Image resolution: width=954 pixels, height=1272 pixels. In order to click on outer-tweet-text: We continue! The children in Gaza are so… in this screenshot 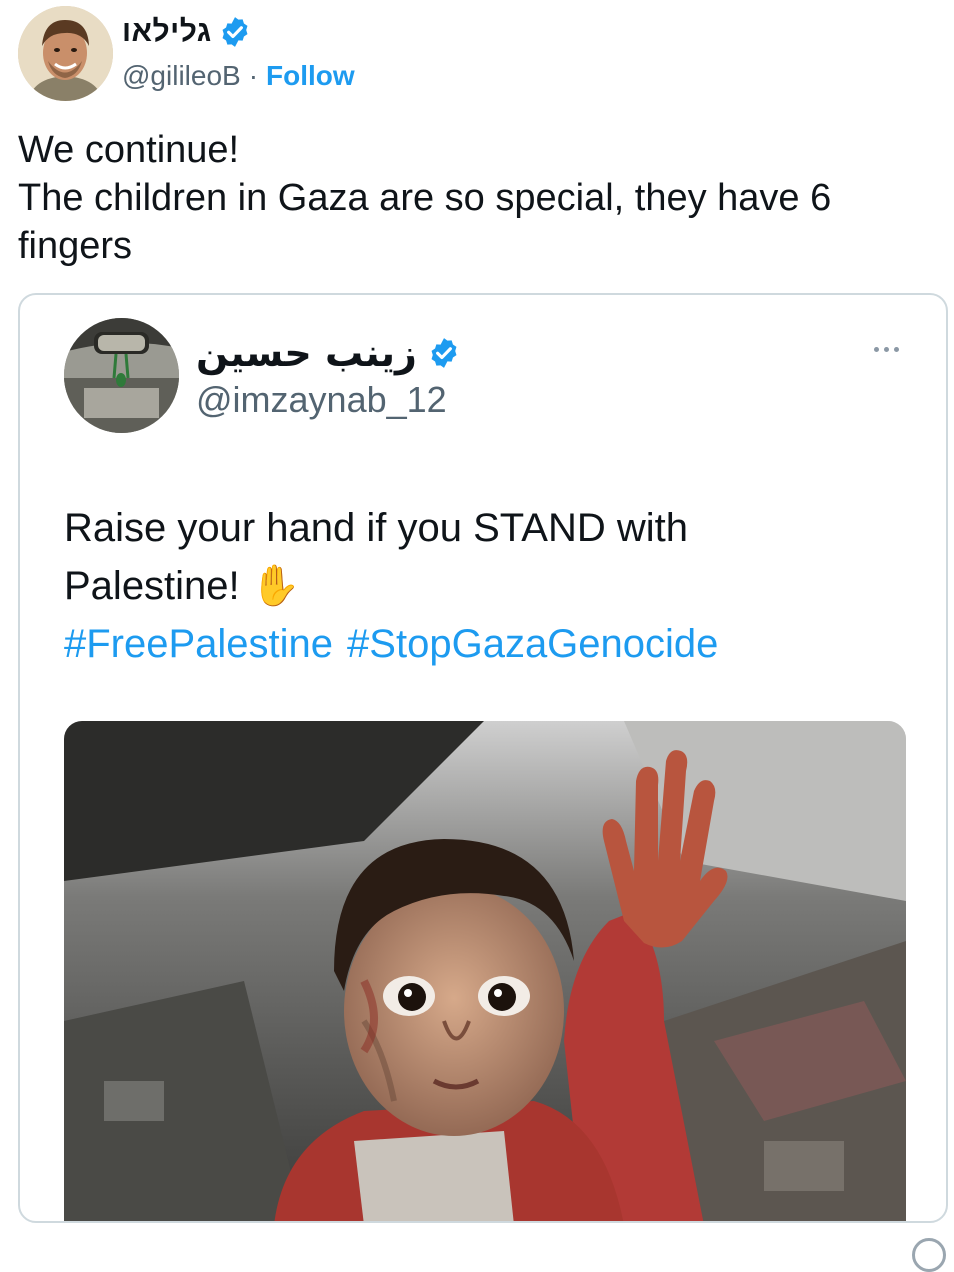, I will do `click(468, 198)`.